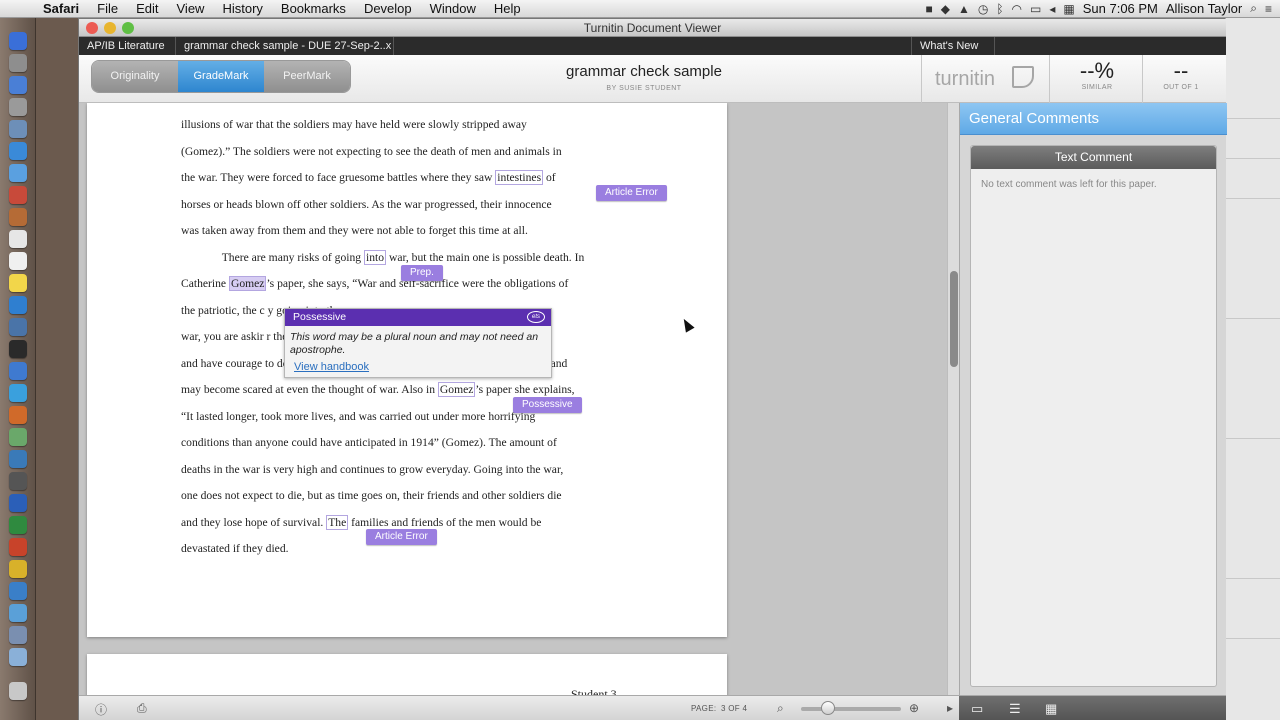 This screenshot has height=720, width=1280. I want to click on applications-icon, so click(18, 635).